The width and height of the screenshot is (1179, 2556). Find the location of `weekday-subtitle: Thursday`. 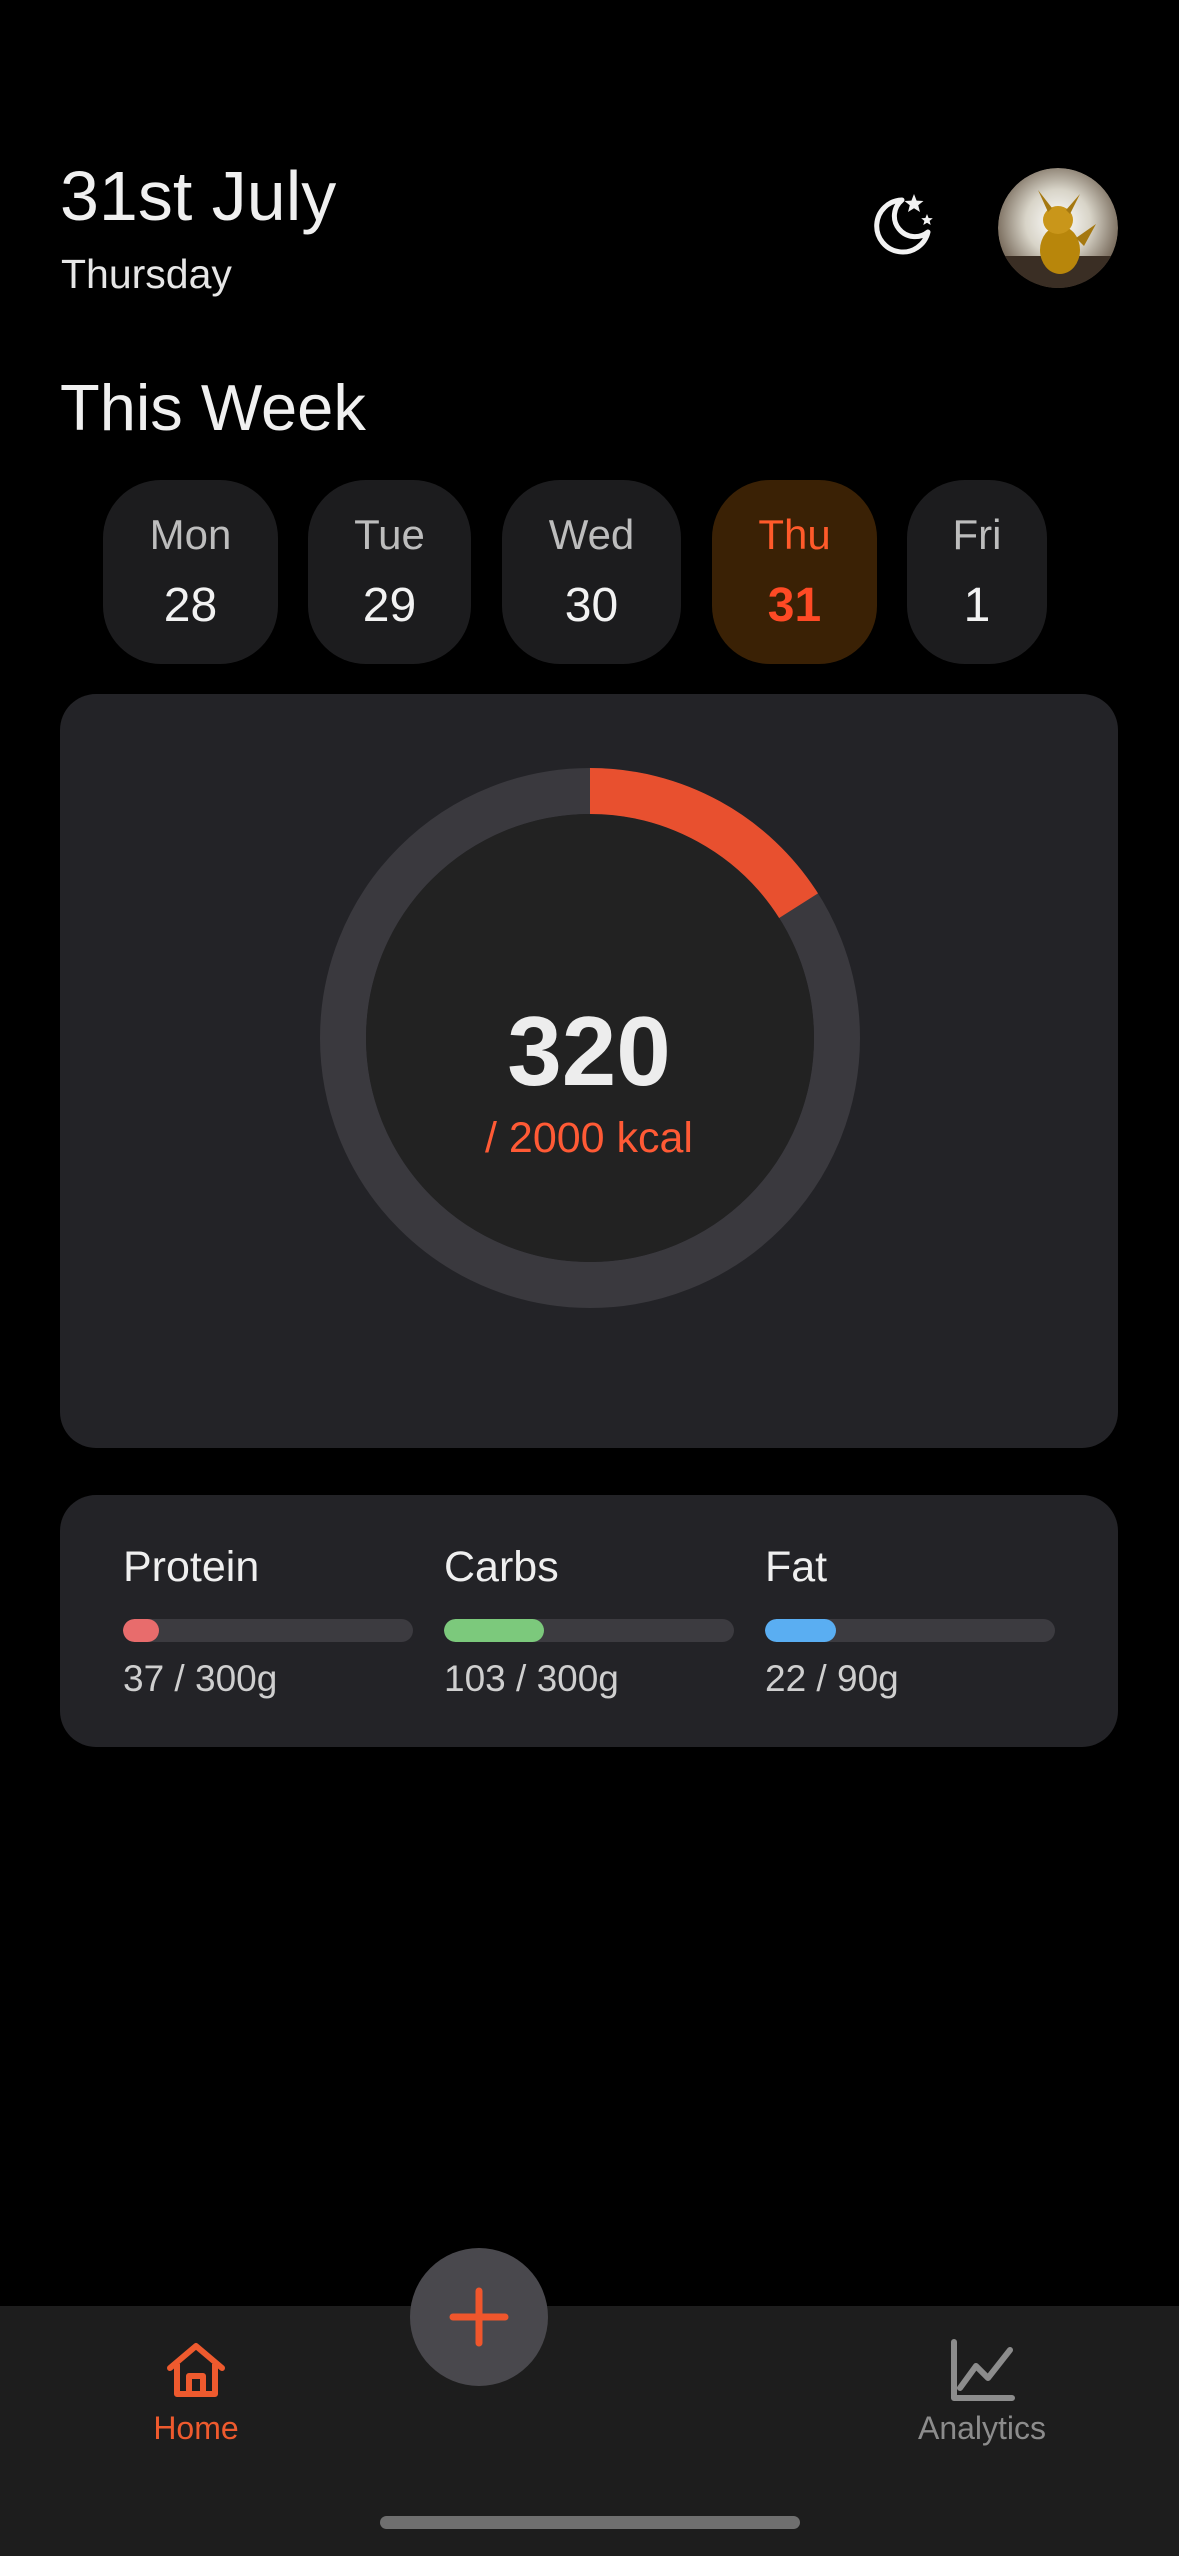

weekday-subtitle: Thursday is located at coordinates (146, 274).